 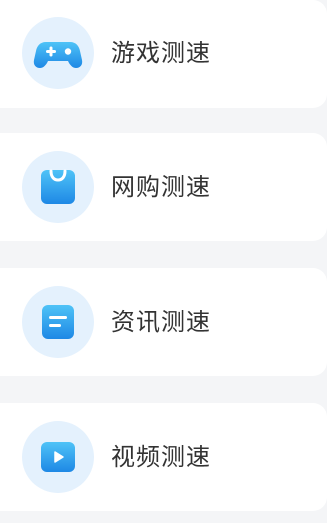 I want to click on game-icon-badge, so click(x=58, y=53).